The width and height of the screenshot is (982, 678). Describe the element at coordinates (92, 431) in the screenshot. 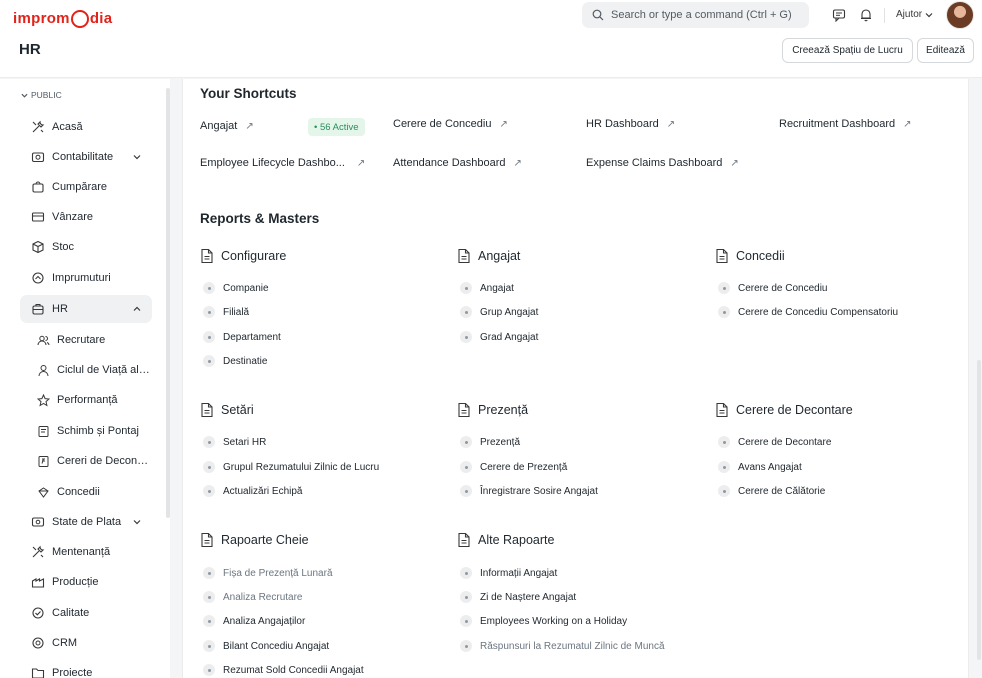

I see `sidebar-item-schimb-pontaj: Schimb și Pontaj` at that location.